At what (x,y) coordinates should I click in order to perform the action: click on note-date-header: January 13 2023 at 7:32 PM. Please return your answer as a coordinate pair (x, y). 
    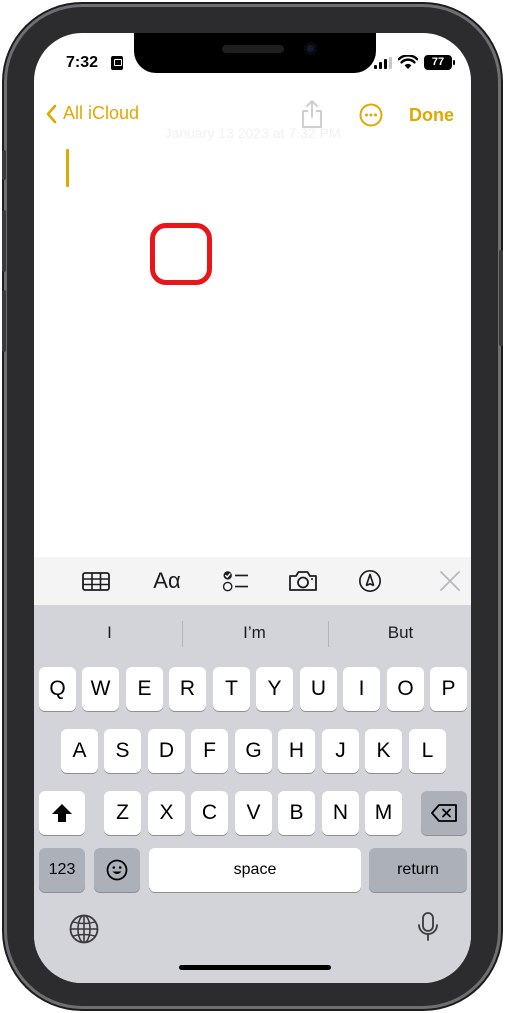
    Looking at the image, I should click on (252, 133).